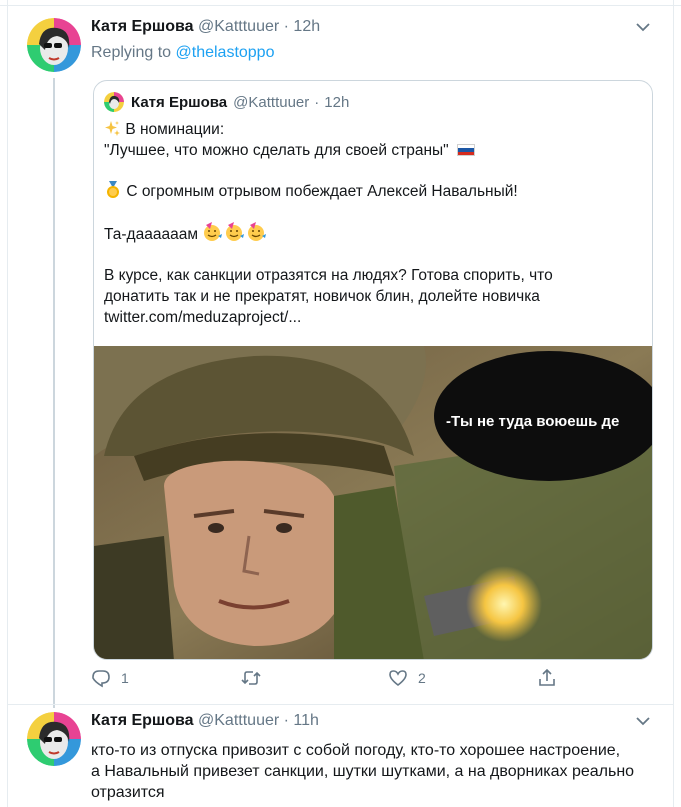 The image size is (681, 807). Describe the element at coordinates (235, 231) in the screenshot. I see `party-face-icon` at that location.